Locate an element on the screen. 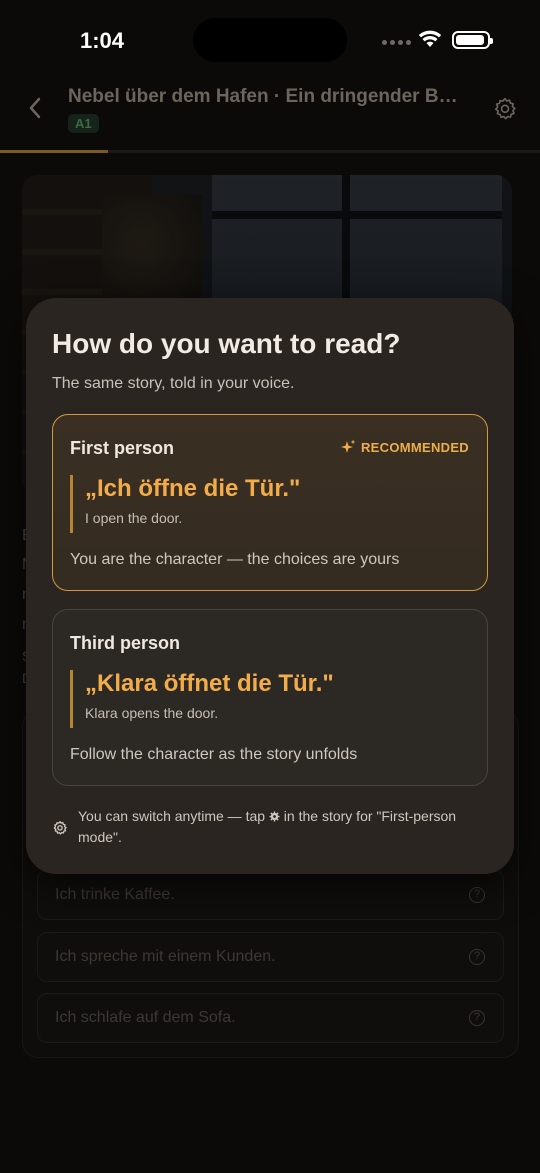 The image size is (540, 1173). signal-icon is located at coordinates (396, 42).